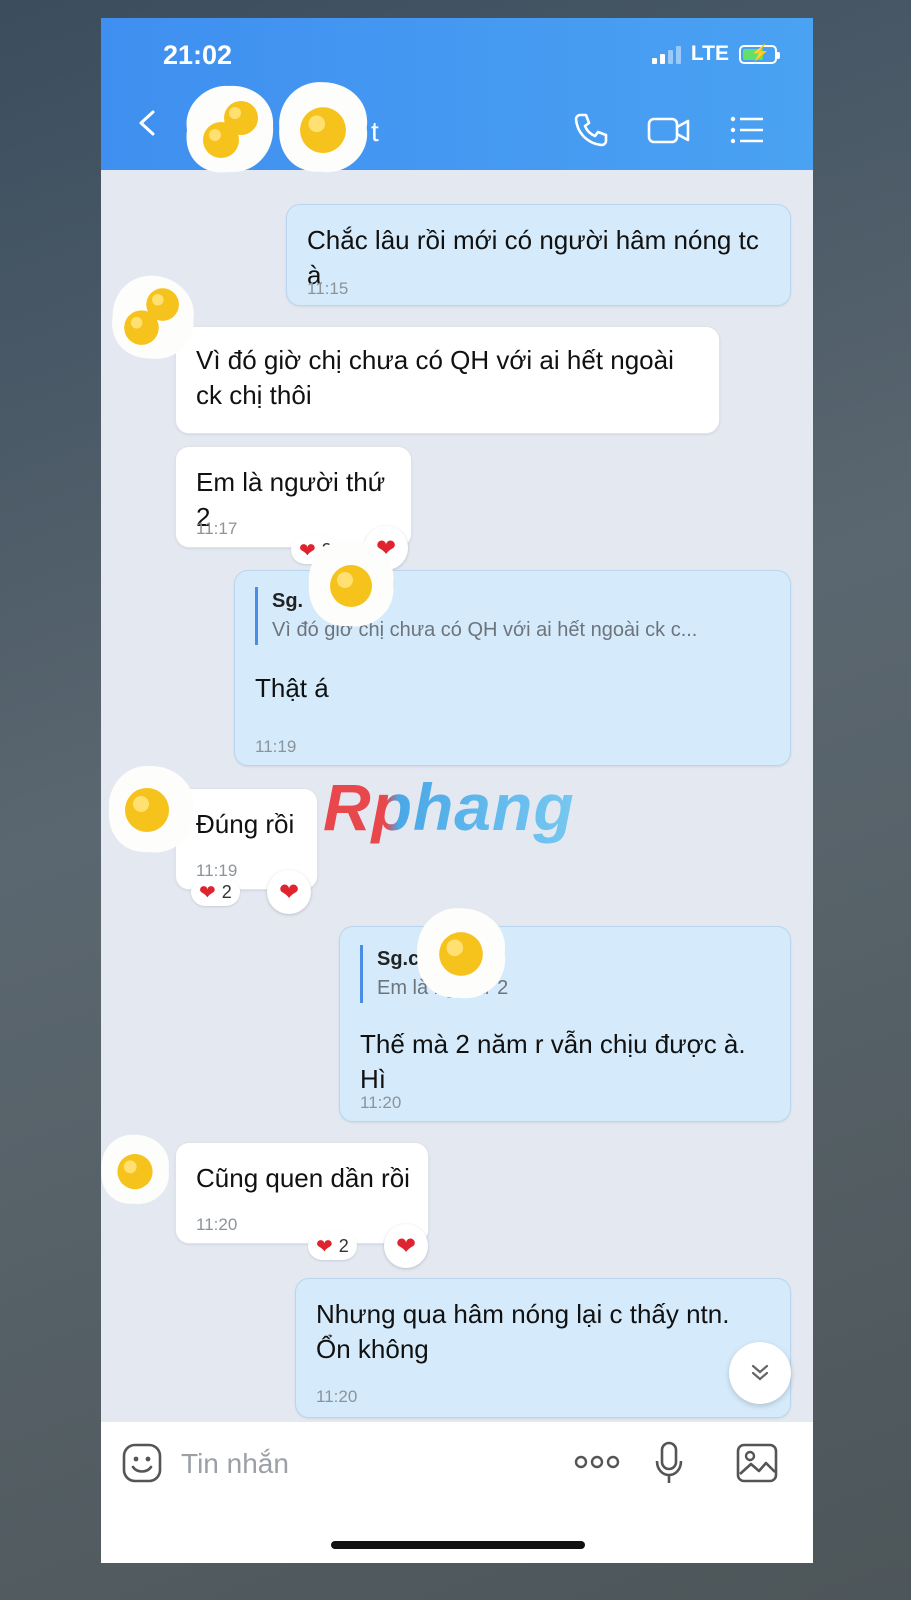 This screenshot has height=1600, width=911. I want to click on quote-text: Em là ng thứ 2, so click(443, 988).